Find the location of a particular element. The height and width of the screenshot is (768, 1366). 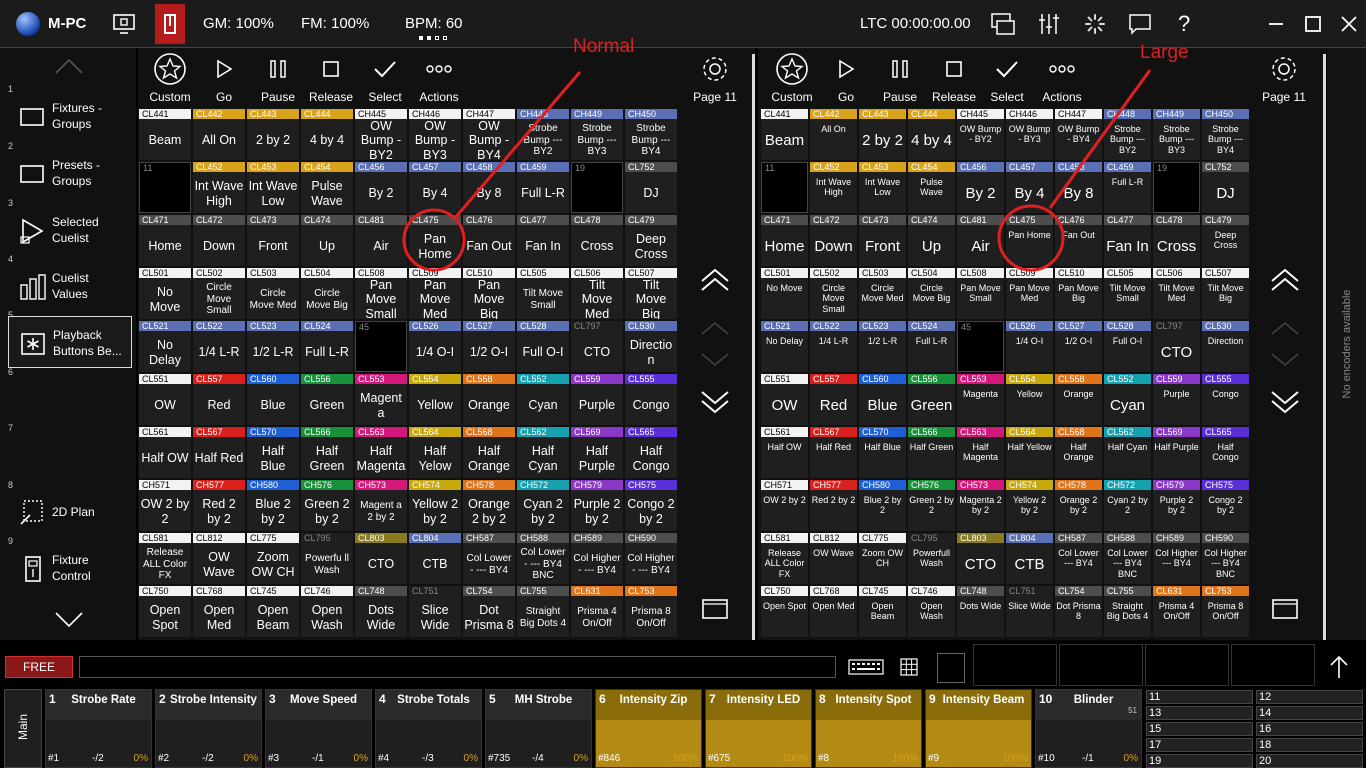

playback-button: CL508 Pan Move Small is located at coordinates (980, 293).